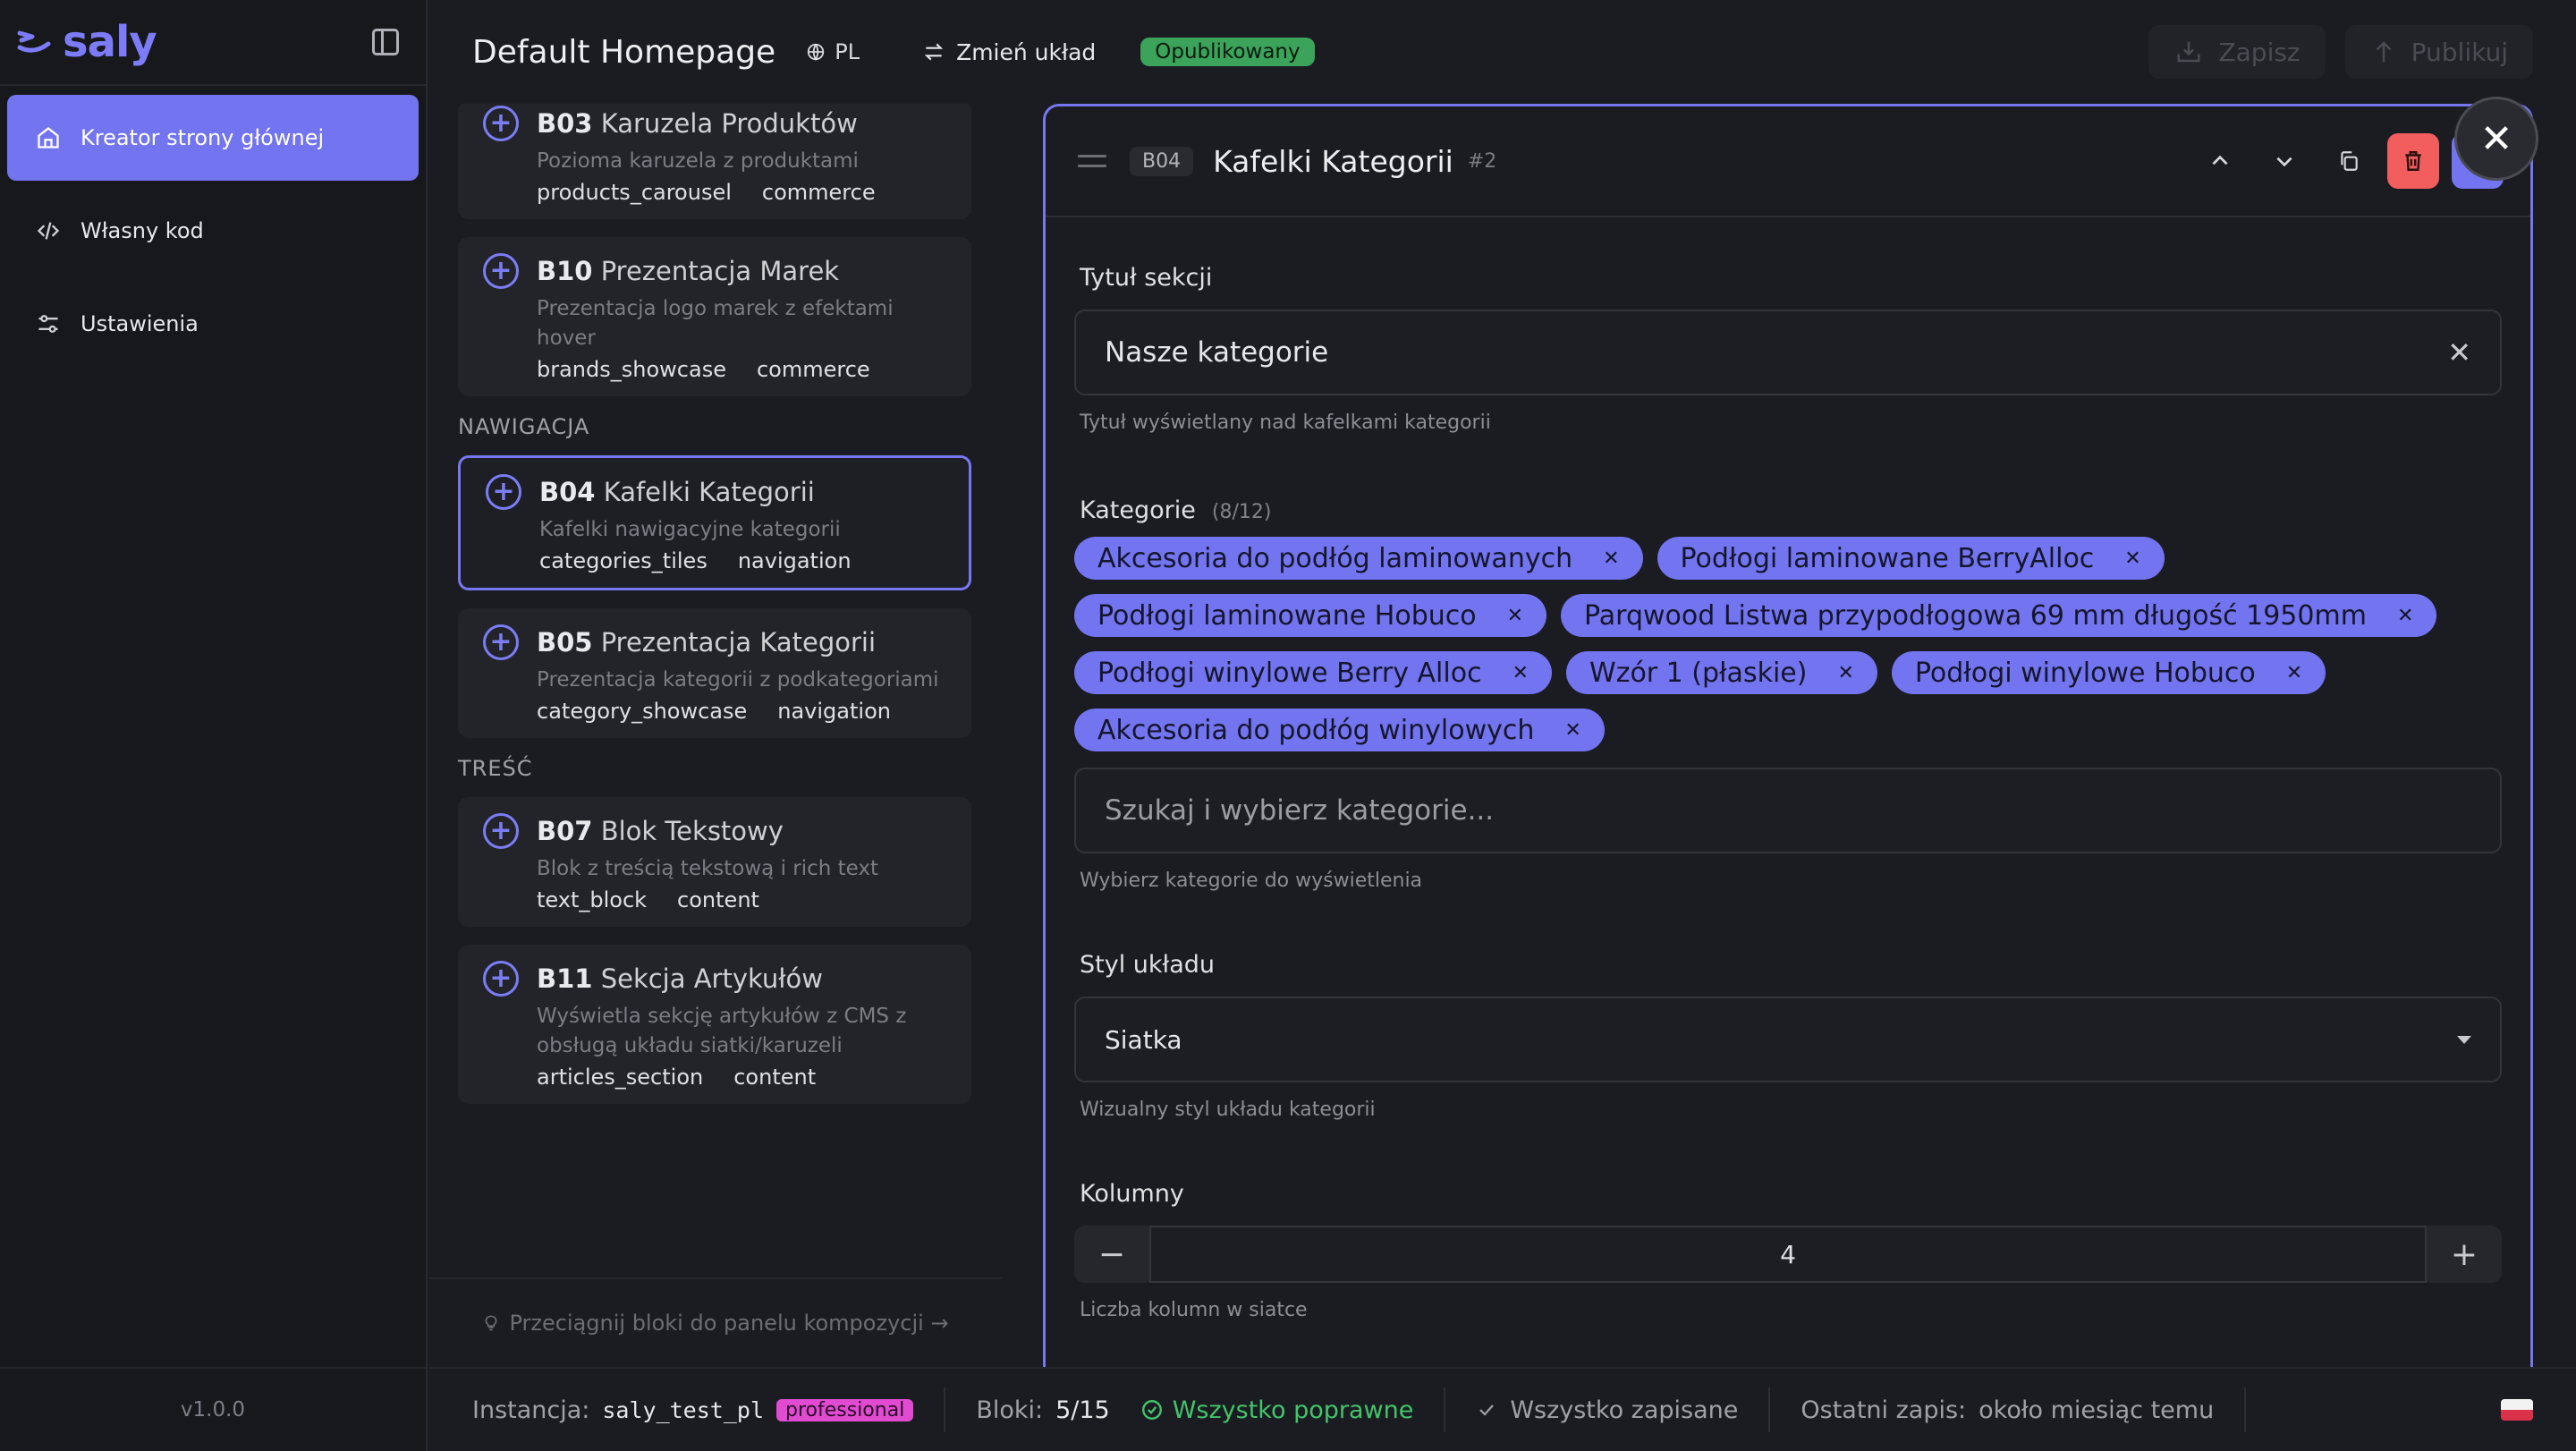 Image resolution: width=2576 pixels, height=1451 pixels. I want to click on move-up-button, so click(2220, 161).